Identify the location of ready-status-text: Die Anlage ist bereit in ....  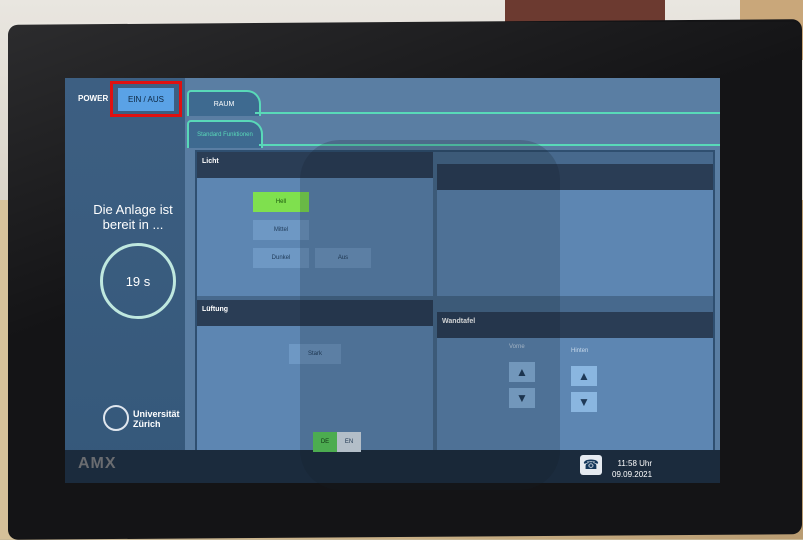
(133, 217).